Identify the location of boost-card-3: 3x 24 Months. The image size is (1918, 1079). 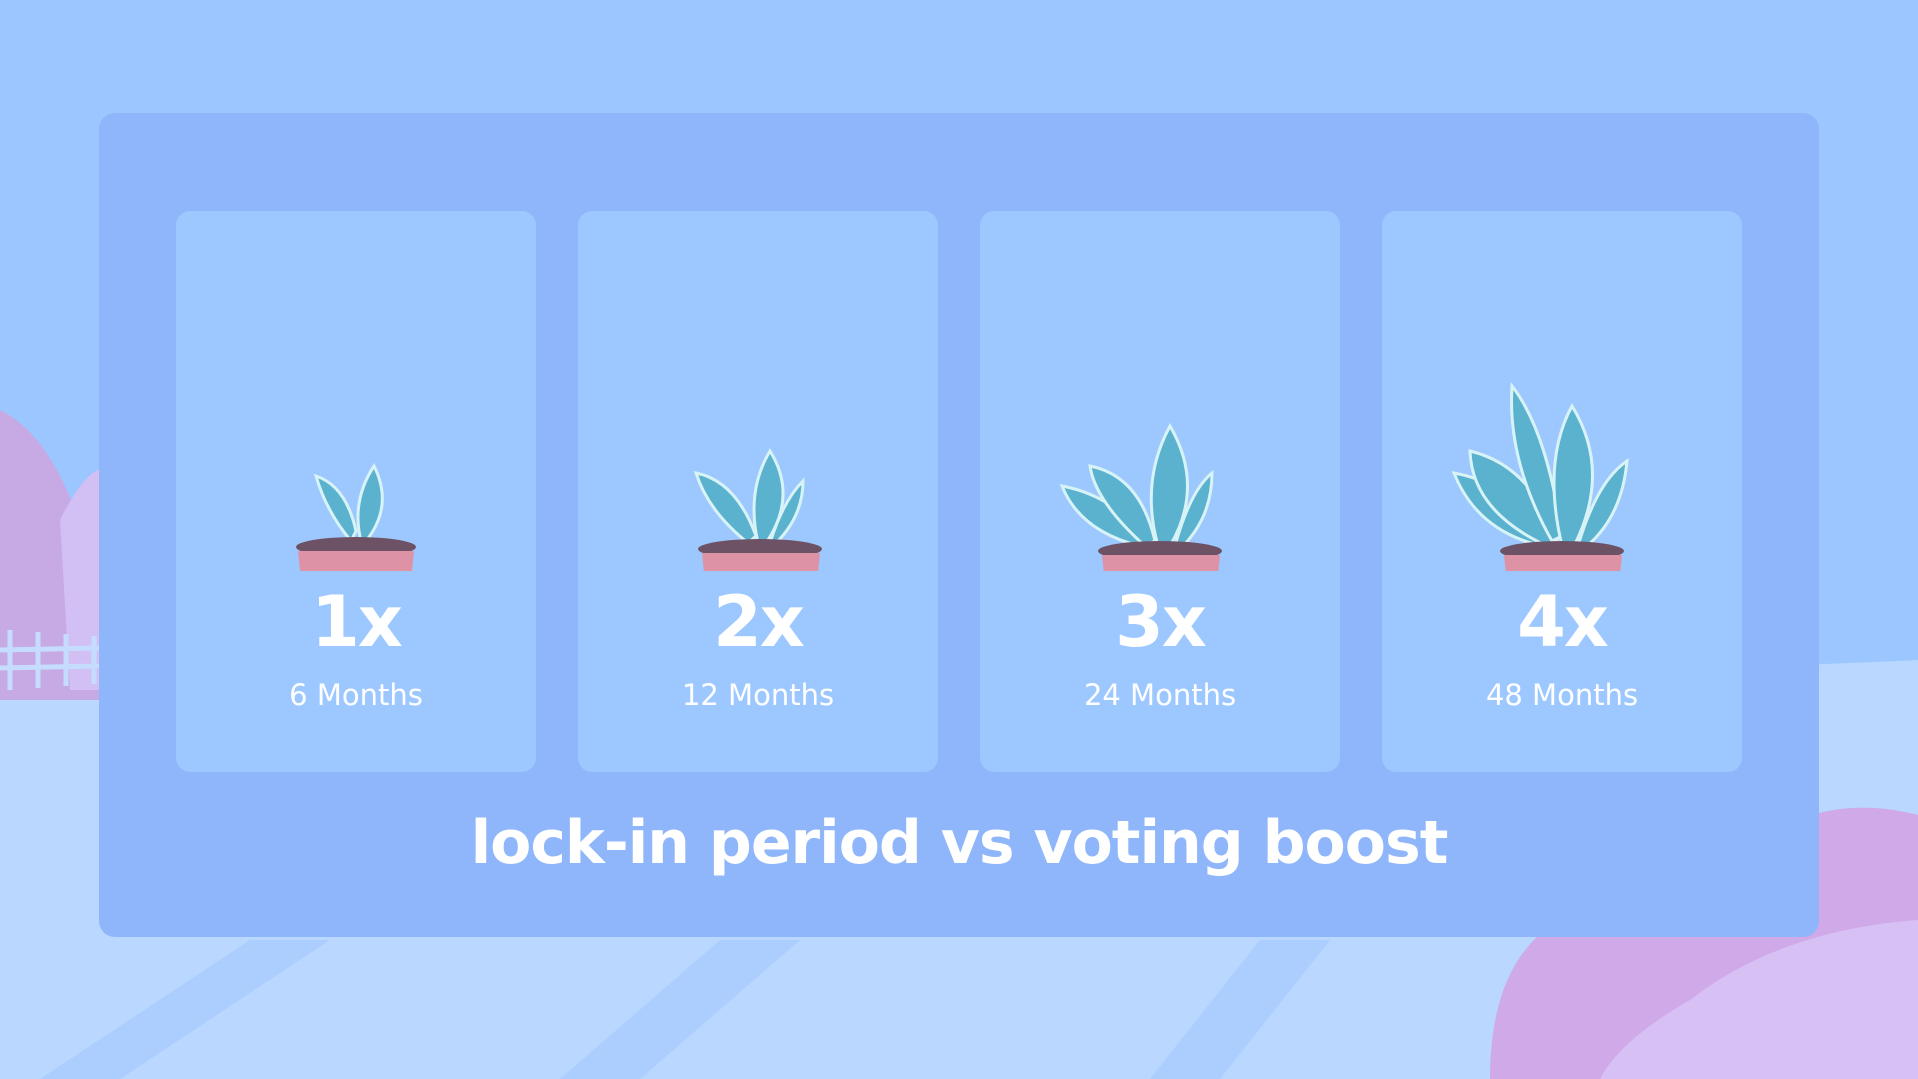
(1160, 491).